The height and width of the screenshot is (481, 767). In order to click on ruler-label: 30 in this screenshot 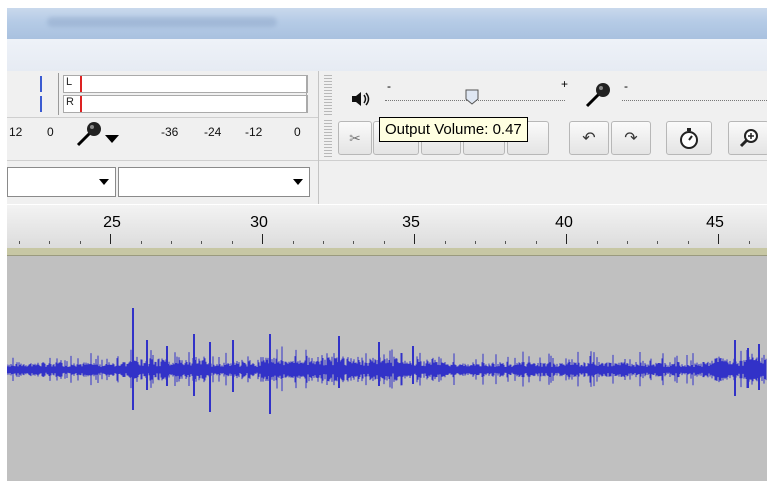, I will do `click(259, 222)`.